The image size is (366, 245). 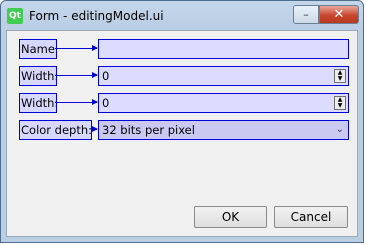 What do you see at coordinates (96, 16) in the screenshot?
I see `window-title: Form - editingModel.ui` at bounding box center [96, 16].